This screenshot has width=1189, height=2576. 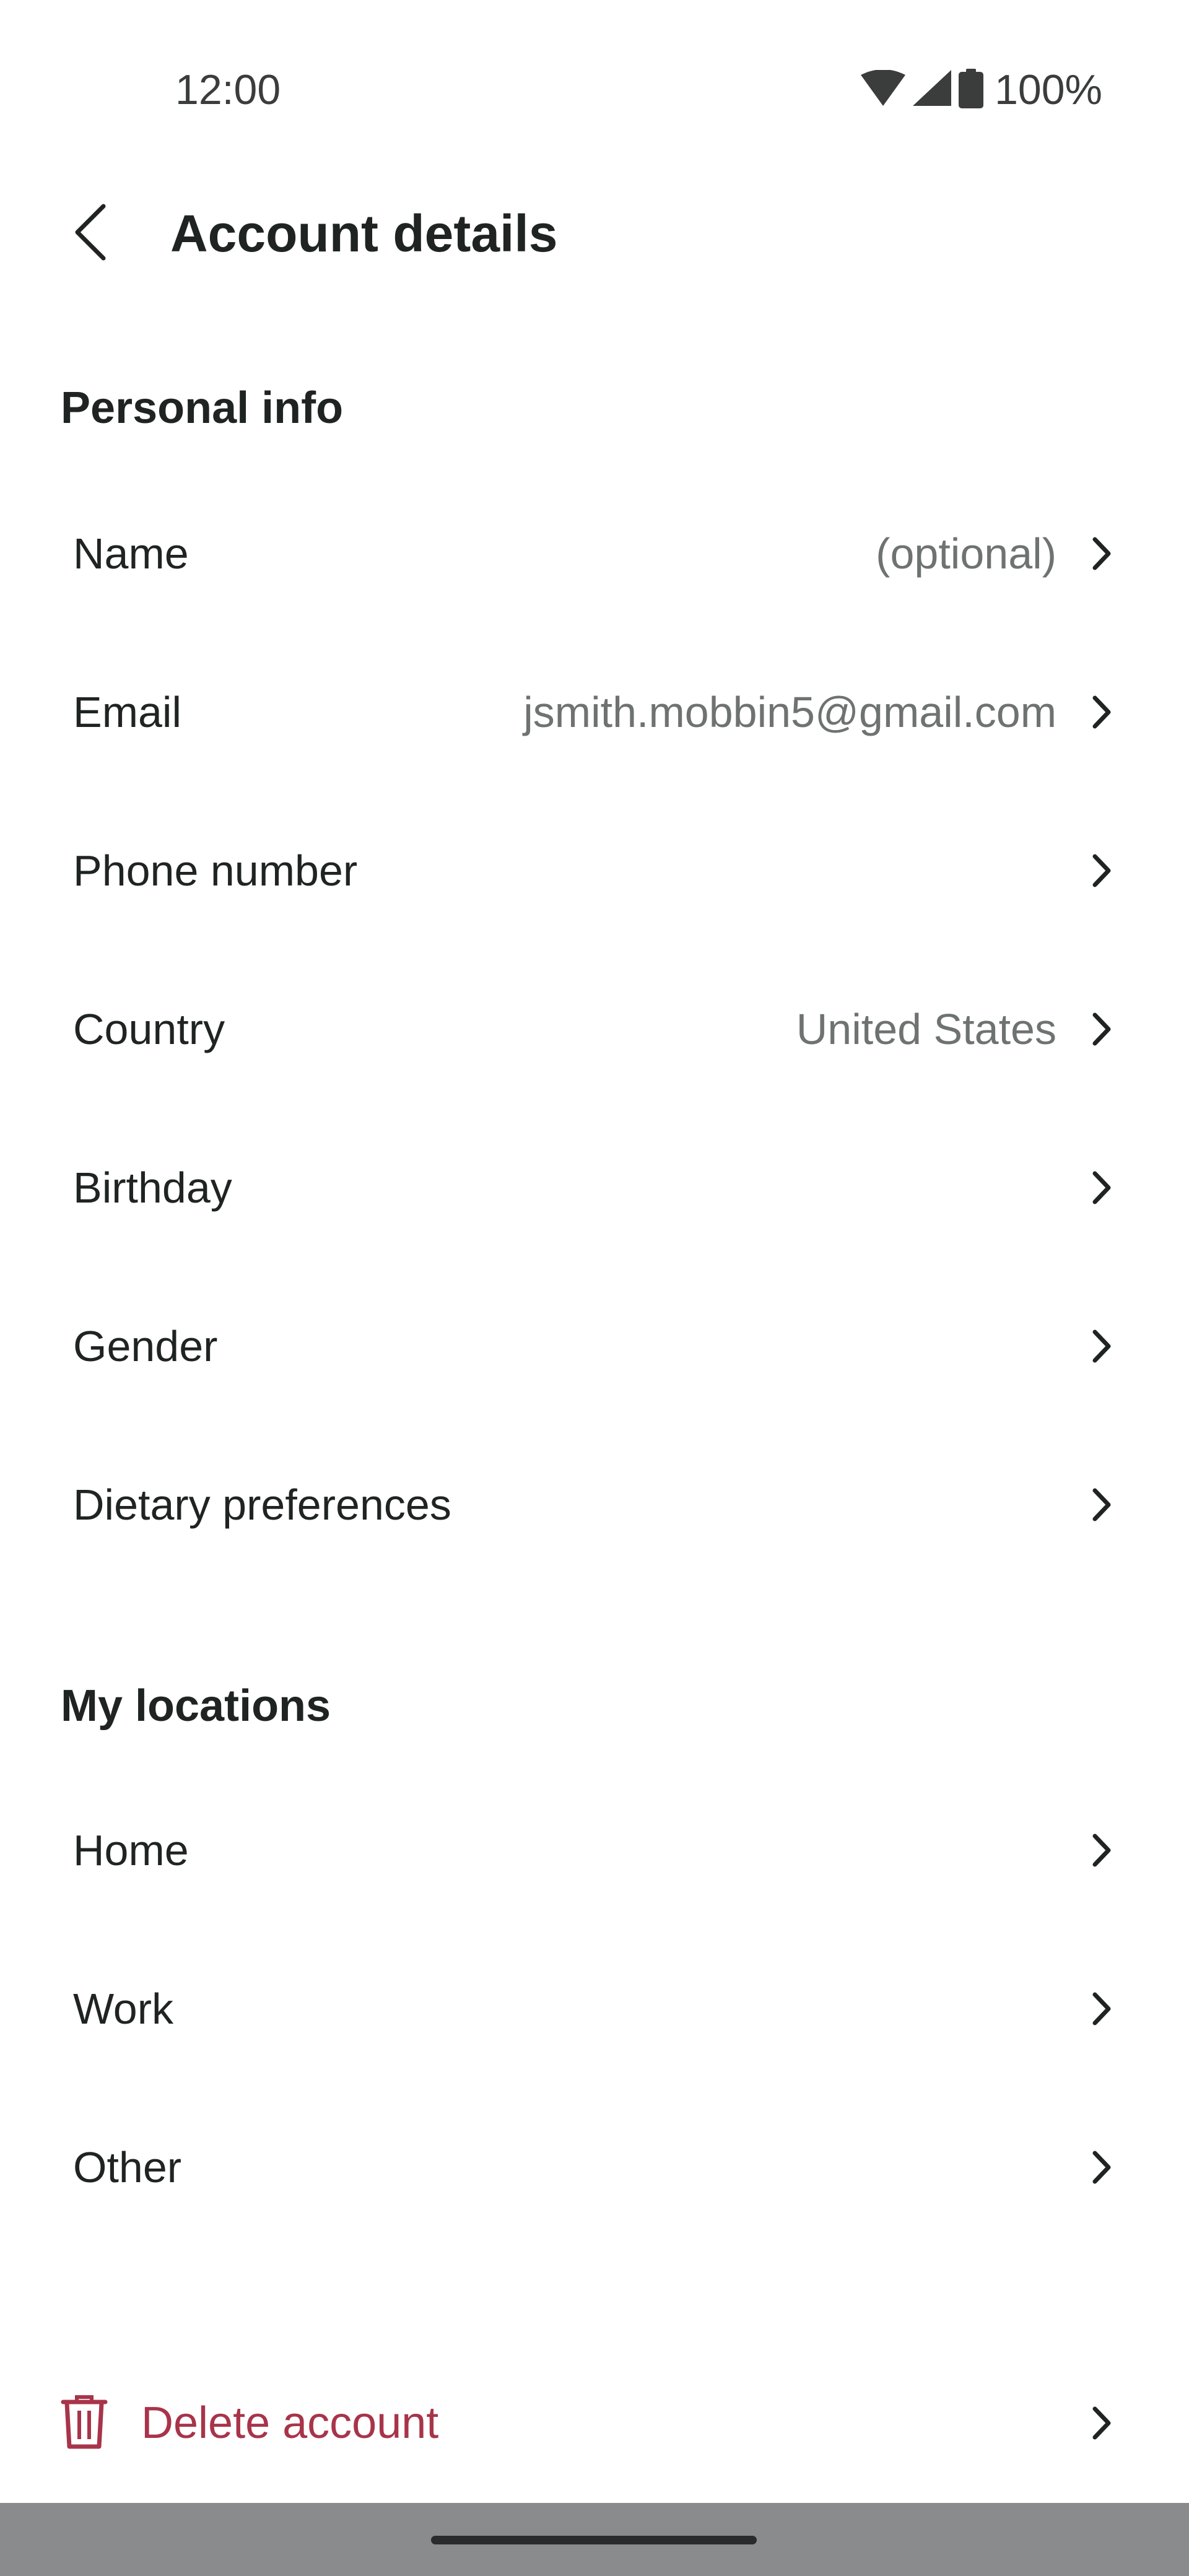 What do you see at coordinates (594, 2423) in the screenshot?
I see `delete-account-button: Delete account` at bounding box center [594, 2423].